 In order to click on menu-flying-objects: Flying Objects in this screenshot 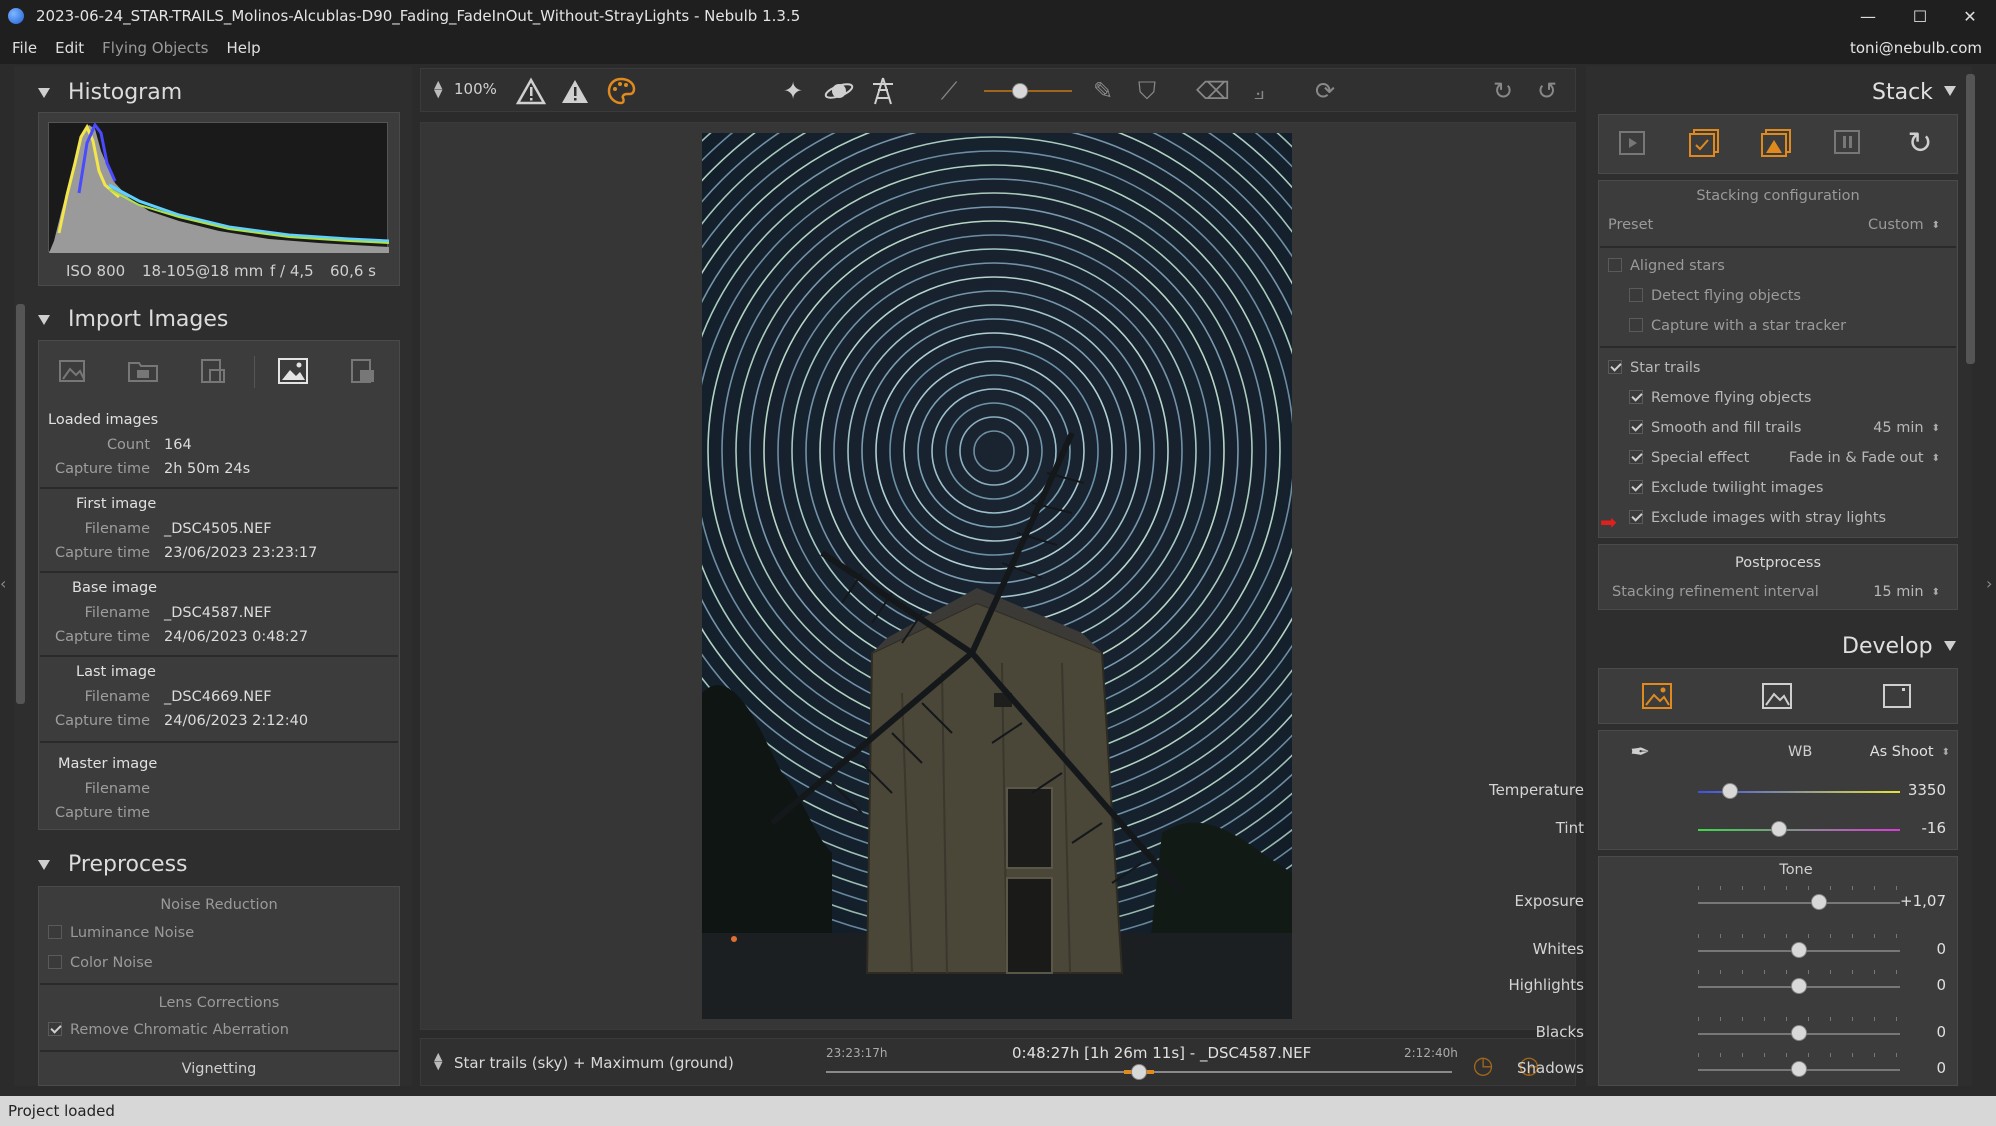, I will do `click(155, 48)`.